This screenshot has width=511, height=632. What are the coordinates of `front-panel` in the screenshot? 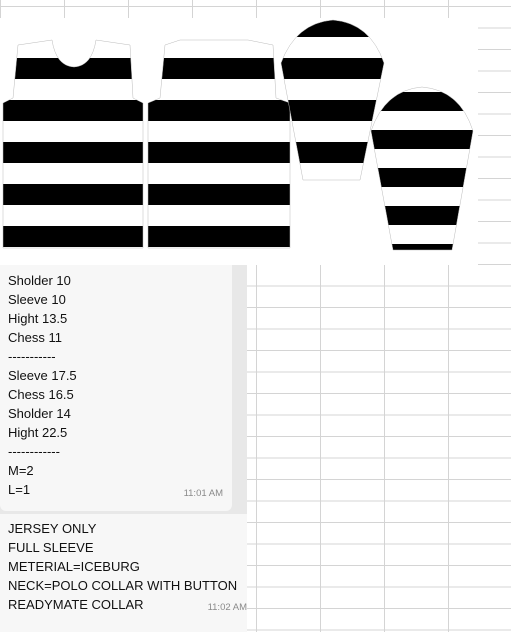 It's located at (73, 144).